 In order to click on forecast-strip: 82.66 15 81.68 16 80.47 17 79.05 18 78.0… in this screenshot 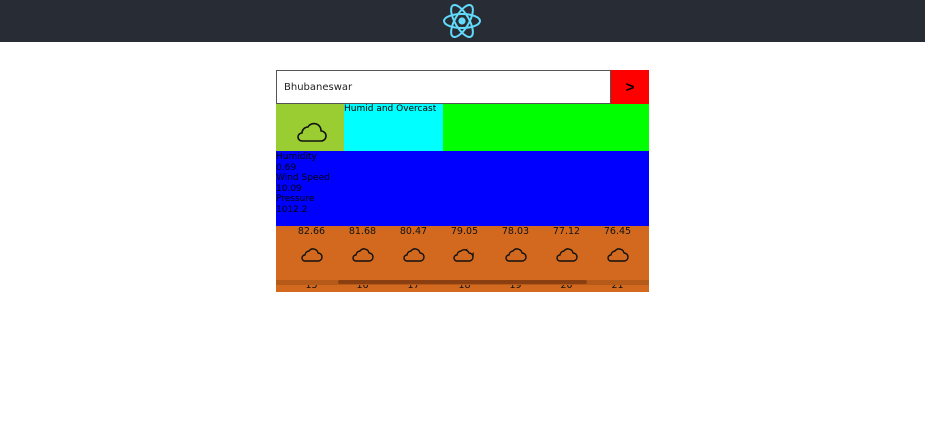, I will do `click(462, 259)`.